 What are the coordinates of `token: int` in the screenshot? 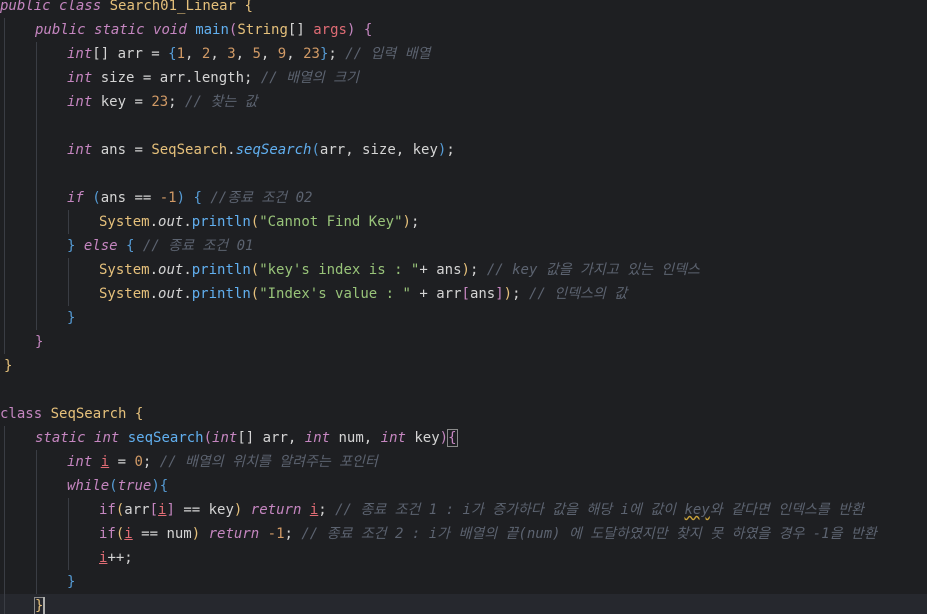 It's located at (80, 54).